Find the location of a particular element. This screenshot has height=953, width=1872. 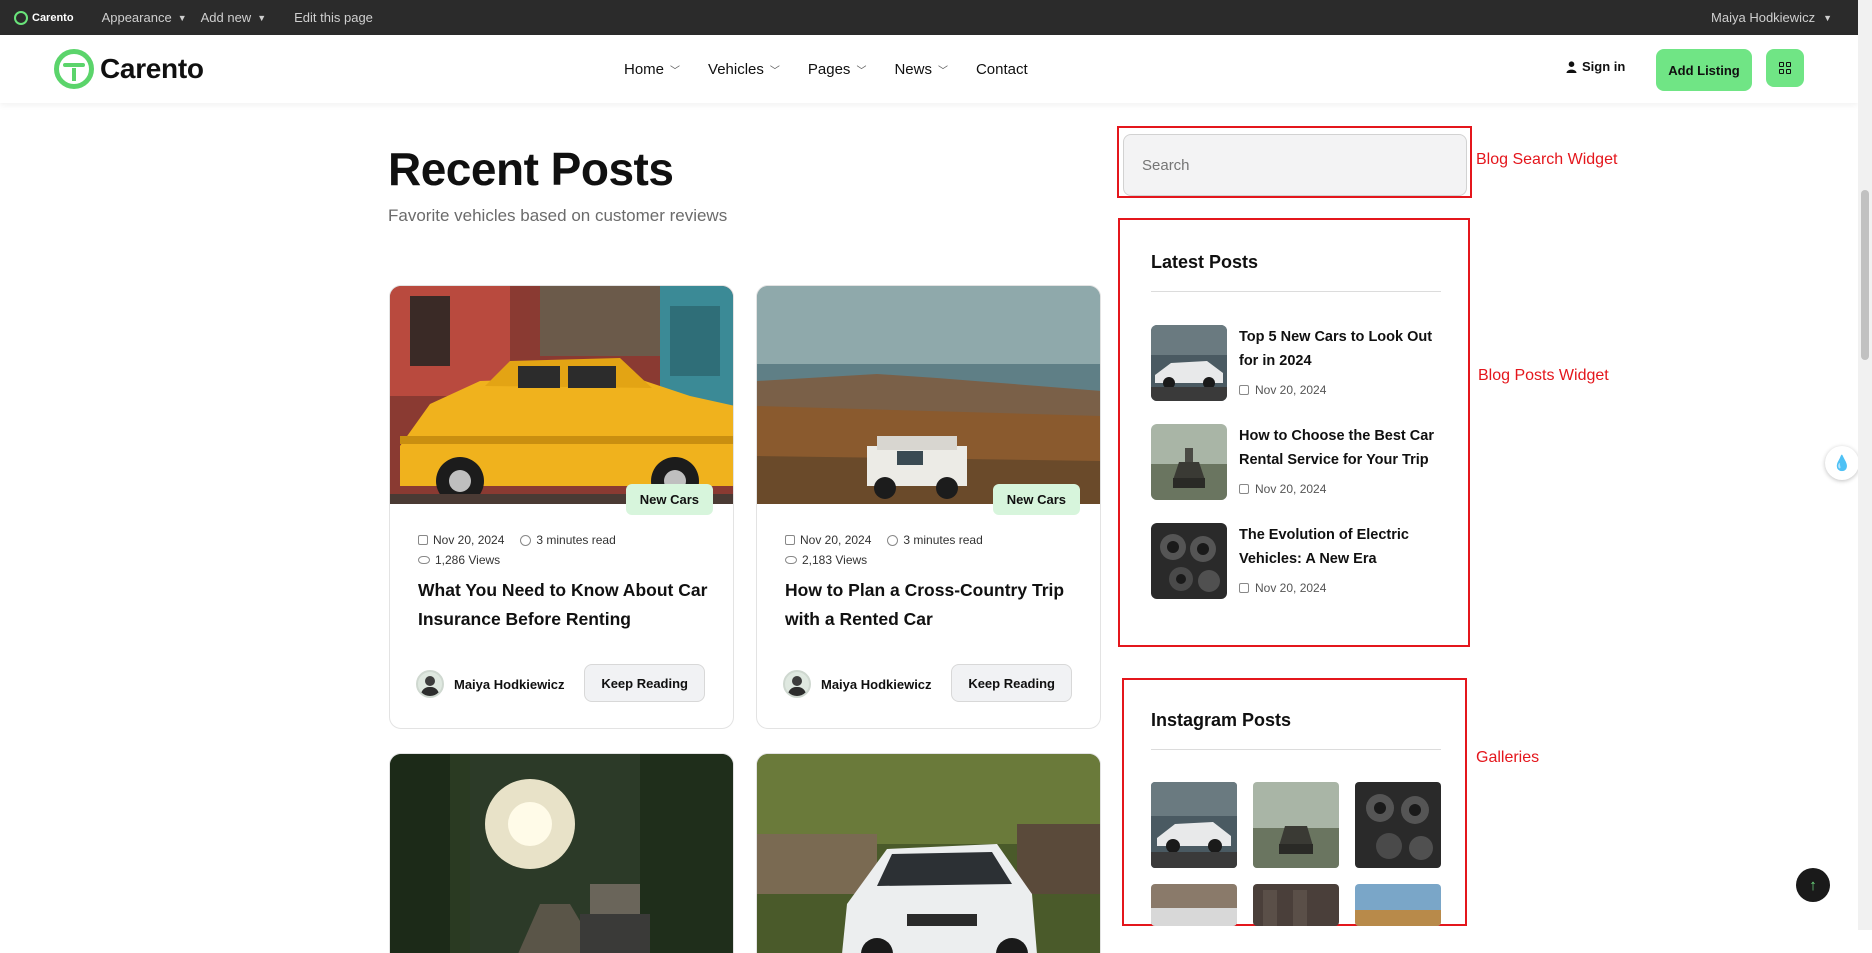

admin-logo: Carento is located at coordinates (44, 17).